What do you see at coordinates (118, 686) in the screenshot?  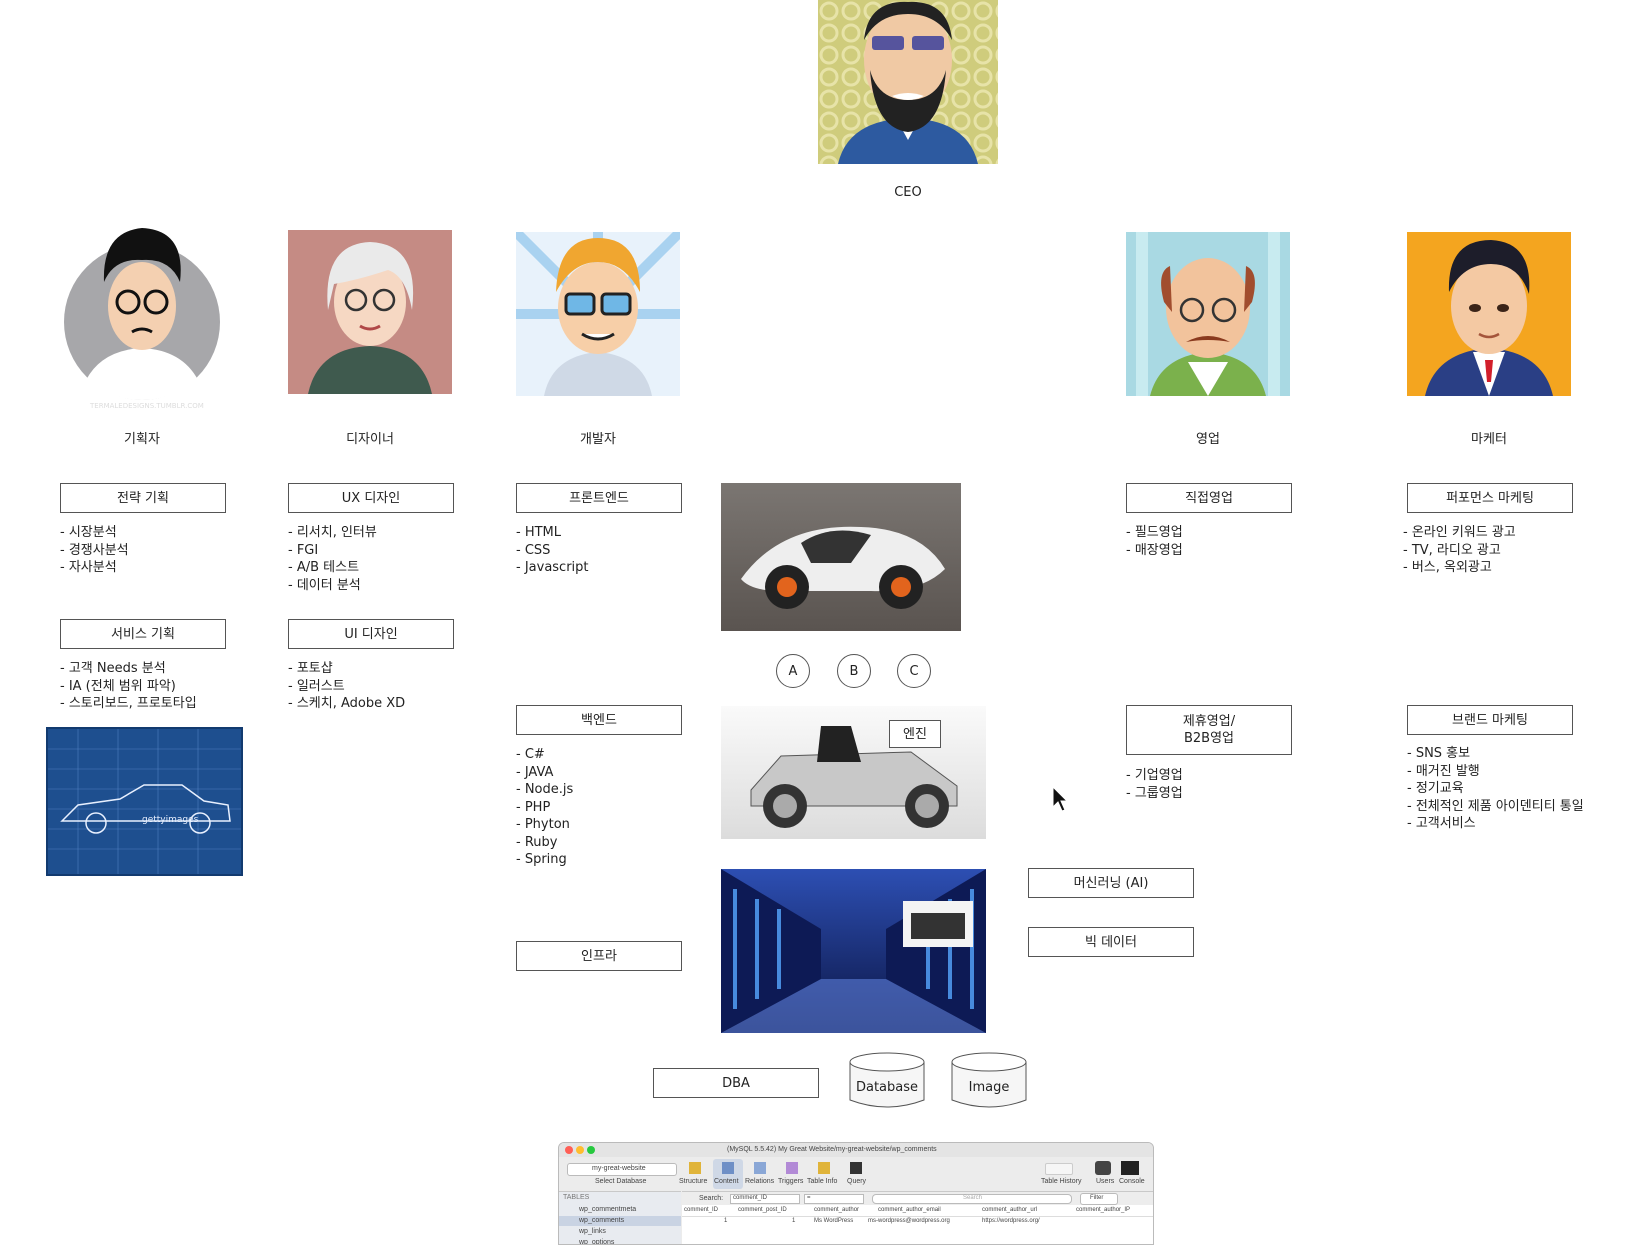 I see `list-item: - IA (전체 범위 파악)` at bounding box center [118, 686].